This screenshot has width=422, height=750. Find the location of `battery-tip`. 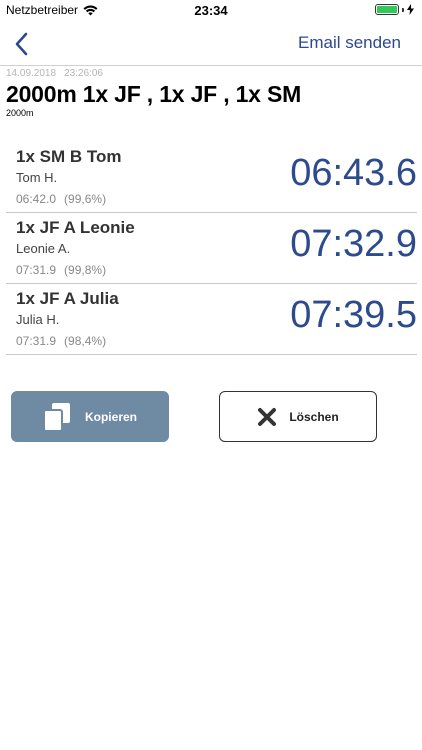

battery-tip is located at coordinates (403, 9).